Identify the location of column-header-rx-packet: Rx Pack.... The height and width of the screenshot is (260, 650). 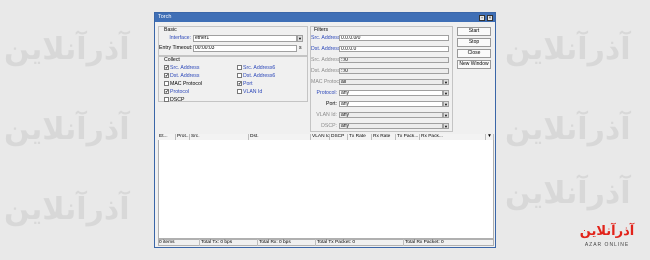
(453, 137).